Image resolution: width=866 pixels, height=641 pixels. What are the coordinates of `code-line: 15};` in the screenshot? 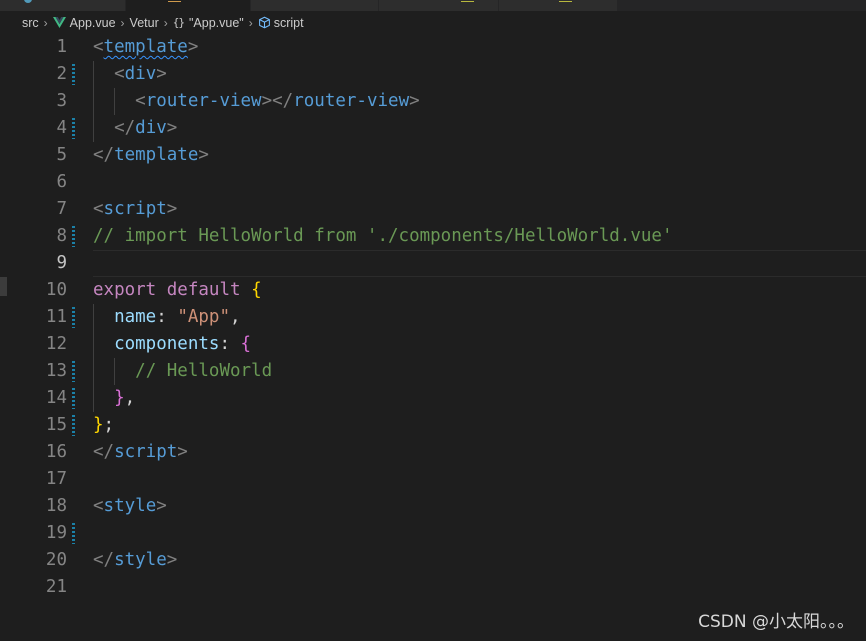 It's located at (433, 425).